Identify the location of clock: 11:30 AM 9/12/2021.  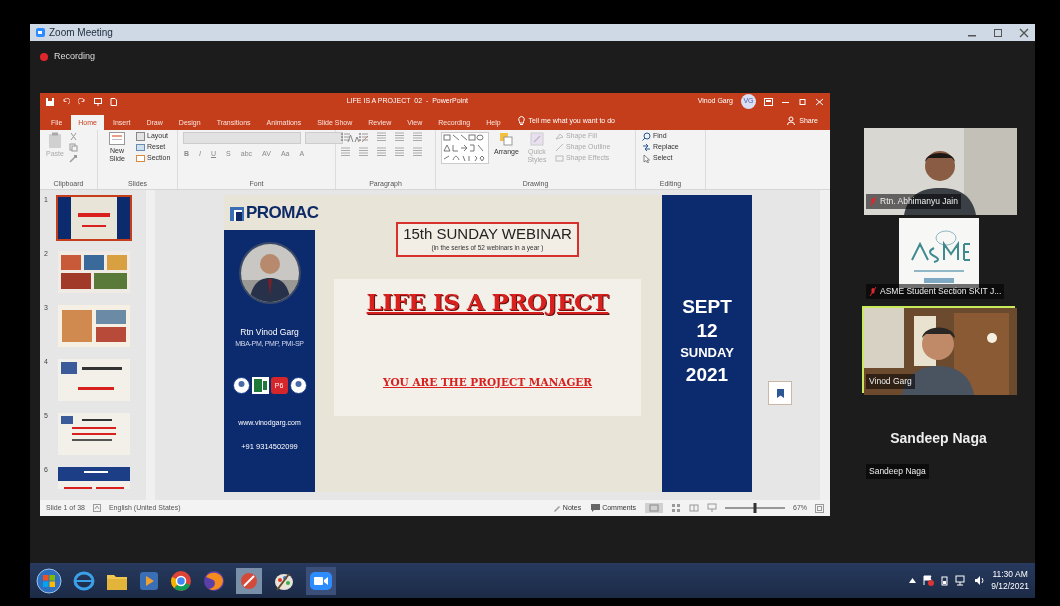
(1010, 580).